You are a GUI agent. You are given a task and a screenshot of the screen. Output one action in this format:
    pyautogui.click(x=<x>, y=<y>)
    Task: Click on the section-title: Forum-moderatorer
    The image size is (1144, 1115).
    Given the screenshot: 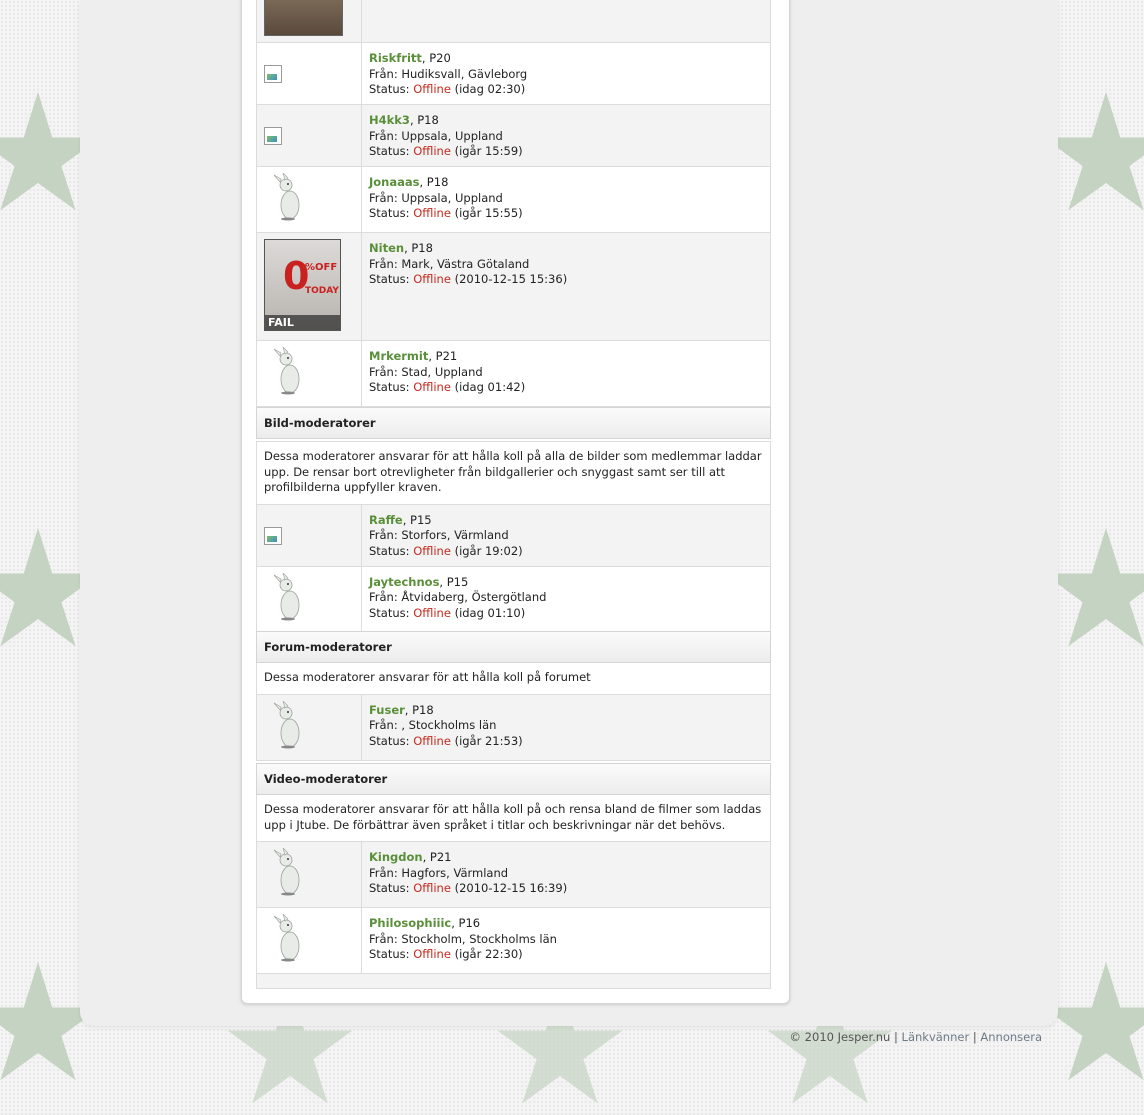 What is the action you would take?
    pyautogui.click(x=513, y=647)
    